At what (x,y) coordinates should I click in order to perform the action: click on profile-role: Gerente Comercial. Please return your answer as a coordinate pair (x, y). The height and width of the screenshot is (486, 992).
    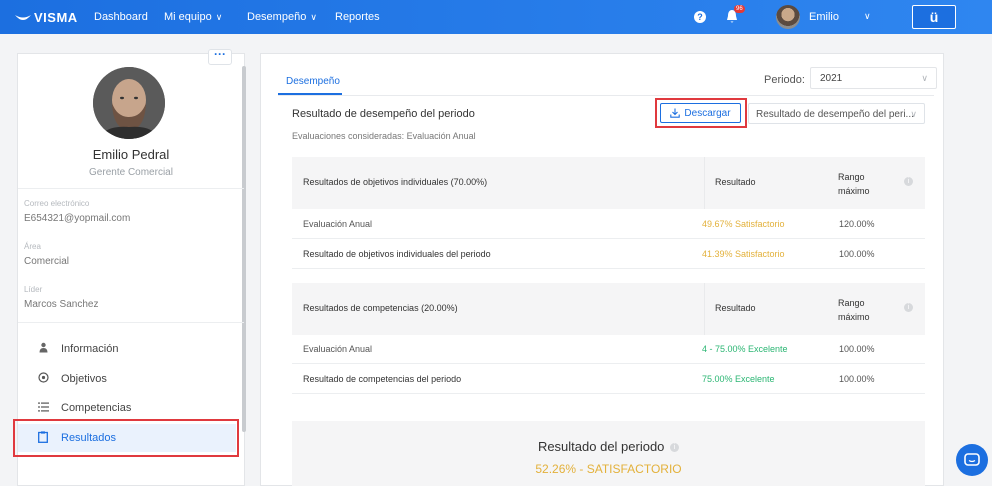
    Looking at the image, I should click on (131, 172).